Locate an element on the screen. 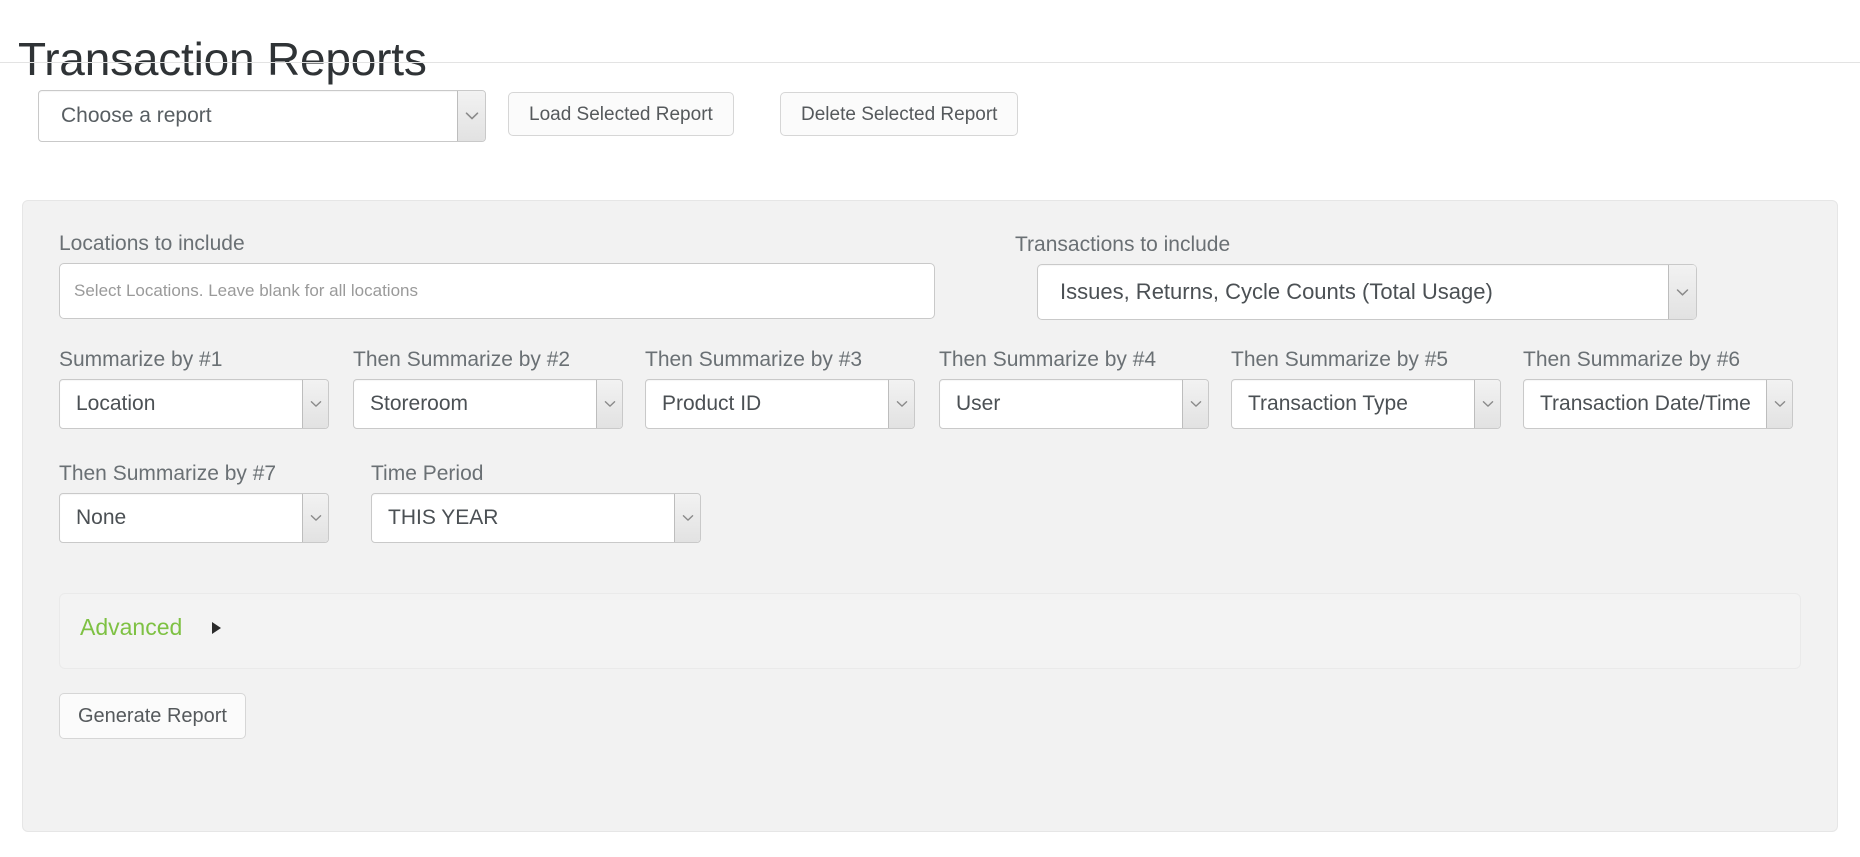 The height and width of the screenshot is (857, 1860). summarize-select-2-value: Storeroom is located at coordinates (419, 403).